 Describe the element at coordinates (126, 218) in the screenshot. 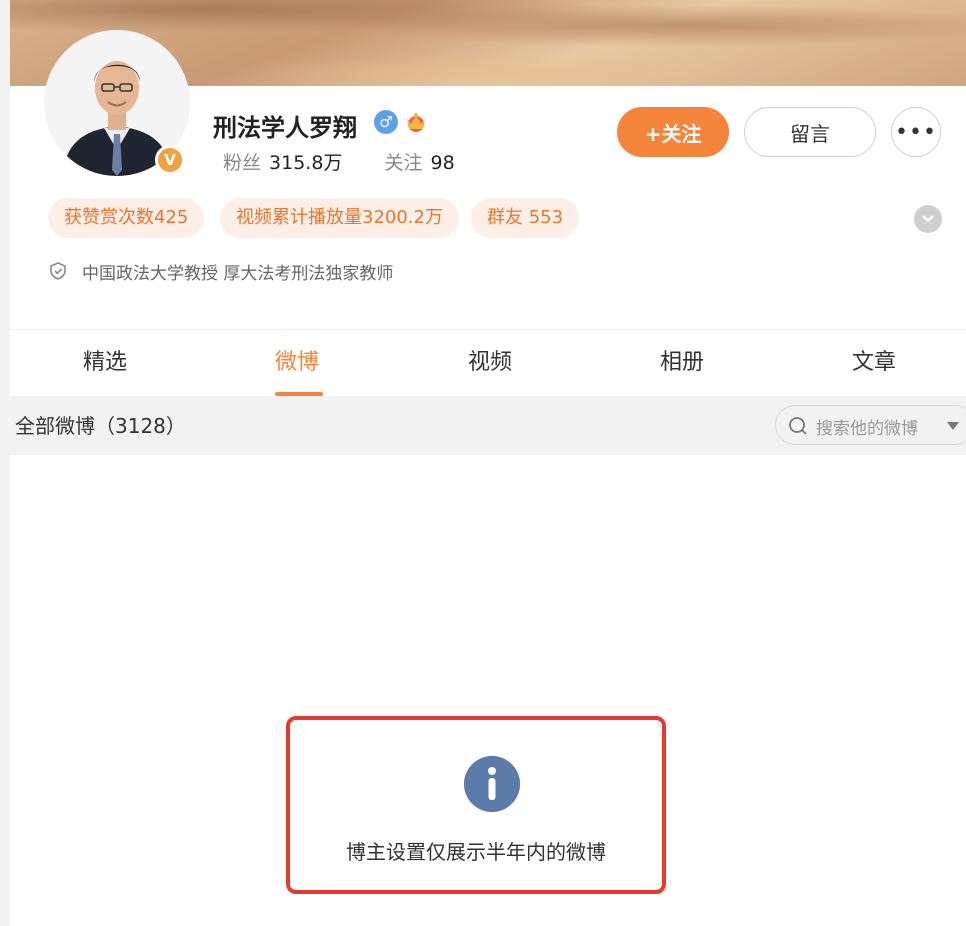

I see `tag-reward-count: 获赞赏次数425` at that location.